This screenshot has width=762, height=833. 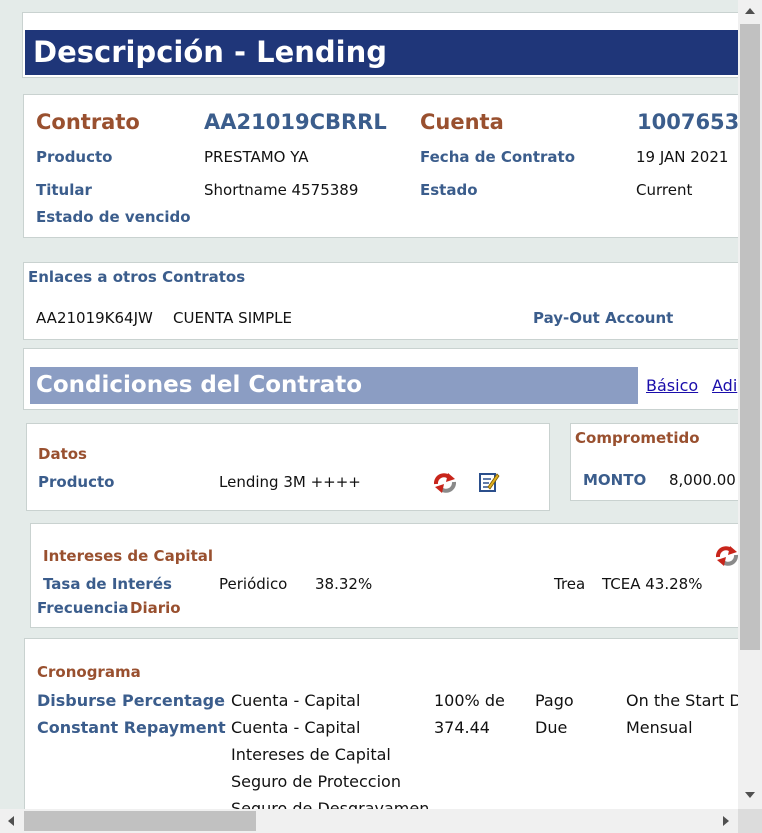 I want to click on titular-label: Titular, so click(x=64, y=190).